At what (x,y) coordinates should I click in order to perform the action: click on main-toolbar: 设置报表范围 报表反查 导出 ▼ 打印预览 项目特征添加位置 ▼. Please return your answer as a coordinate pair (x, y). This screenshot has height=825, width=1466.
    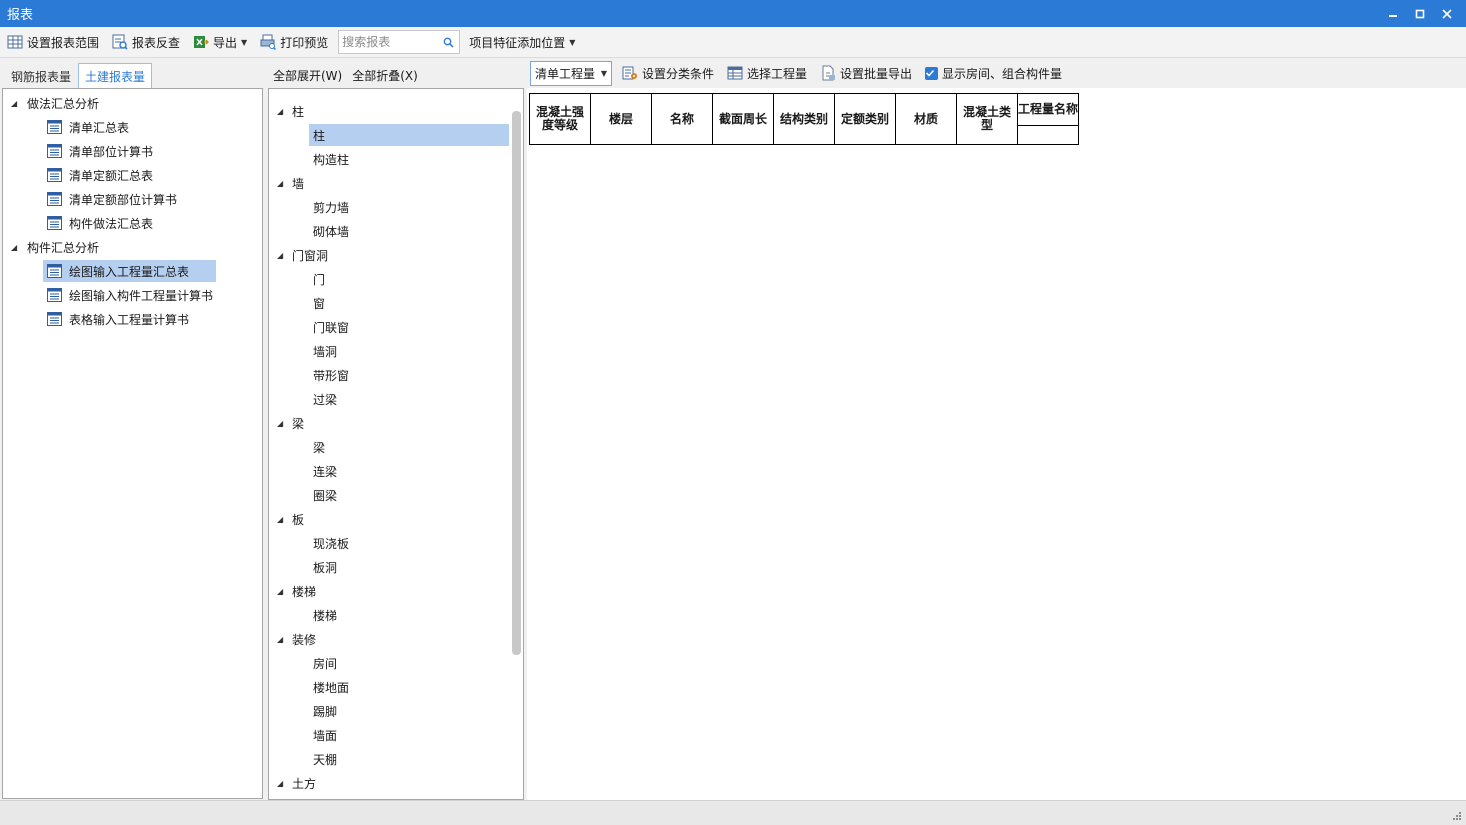
    Looking at the image, I should click on (733, 42).